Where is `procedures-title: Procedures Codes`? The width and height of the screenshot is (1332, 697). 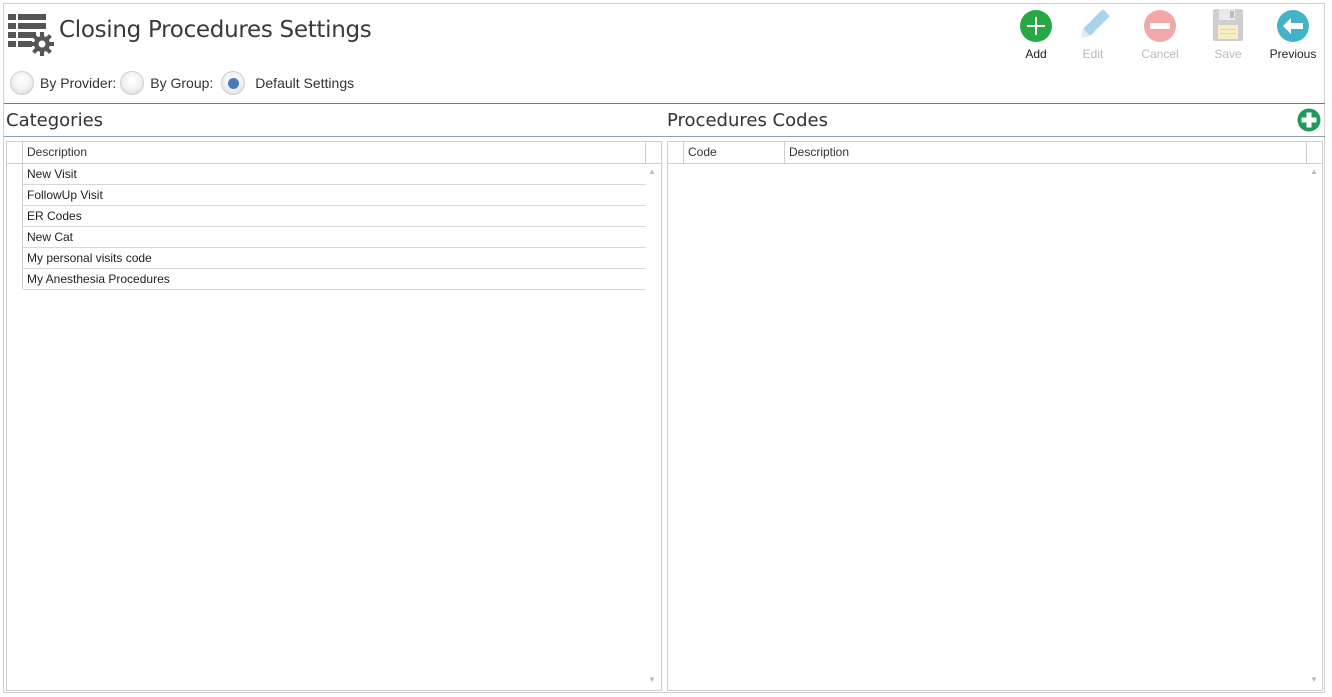
procedures-title: Procedures Codes is located at coordinates (747, 120).